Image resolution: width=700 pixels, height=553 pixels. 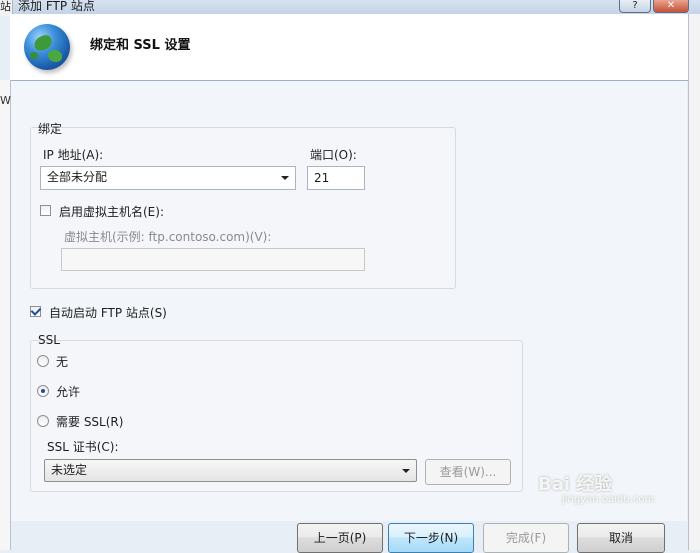 I want to click on window-title: 添加 FTP 站点, so click(x=56, y=6).